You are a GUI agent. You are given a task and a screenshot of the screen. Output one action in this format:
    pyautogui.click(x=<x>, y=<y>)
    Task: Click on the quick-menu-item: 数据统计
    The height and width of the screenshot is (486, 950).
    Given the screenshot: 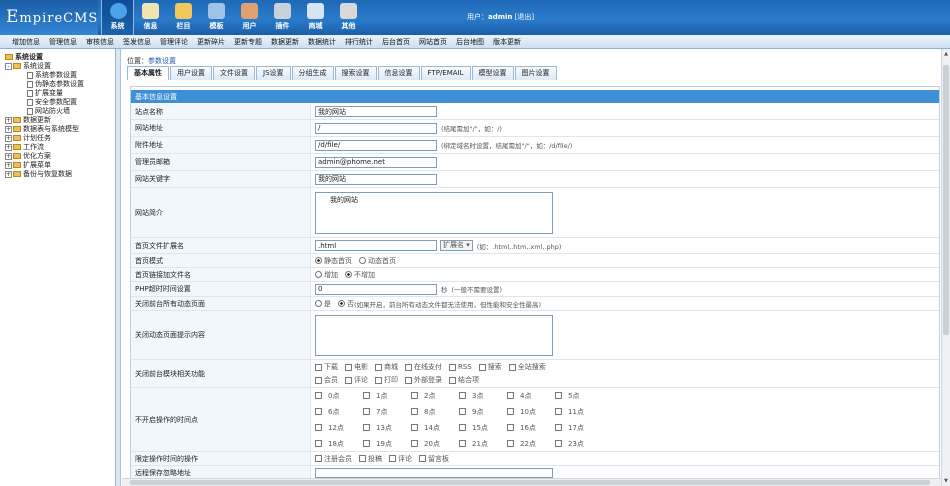 What is the action you would take?
    pyautogui.click(x=322, y=41)
    